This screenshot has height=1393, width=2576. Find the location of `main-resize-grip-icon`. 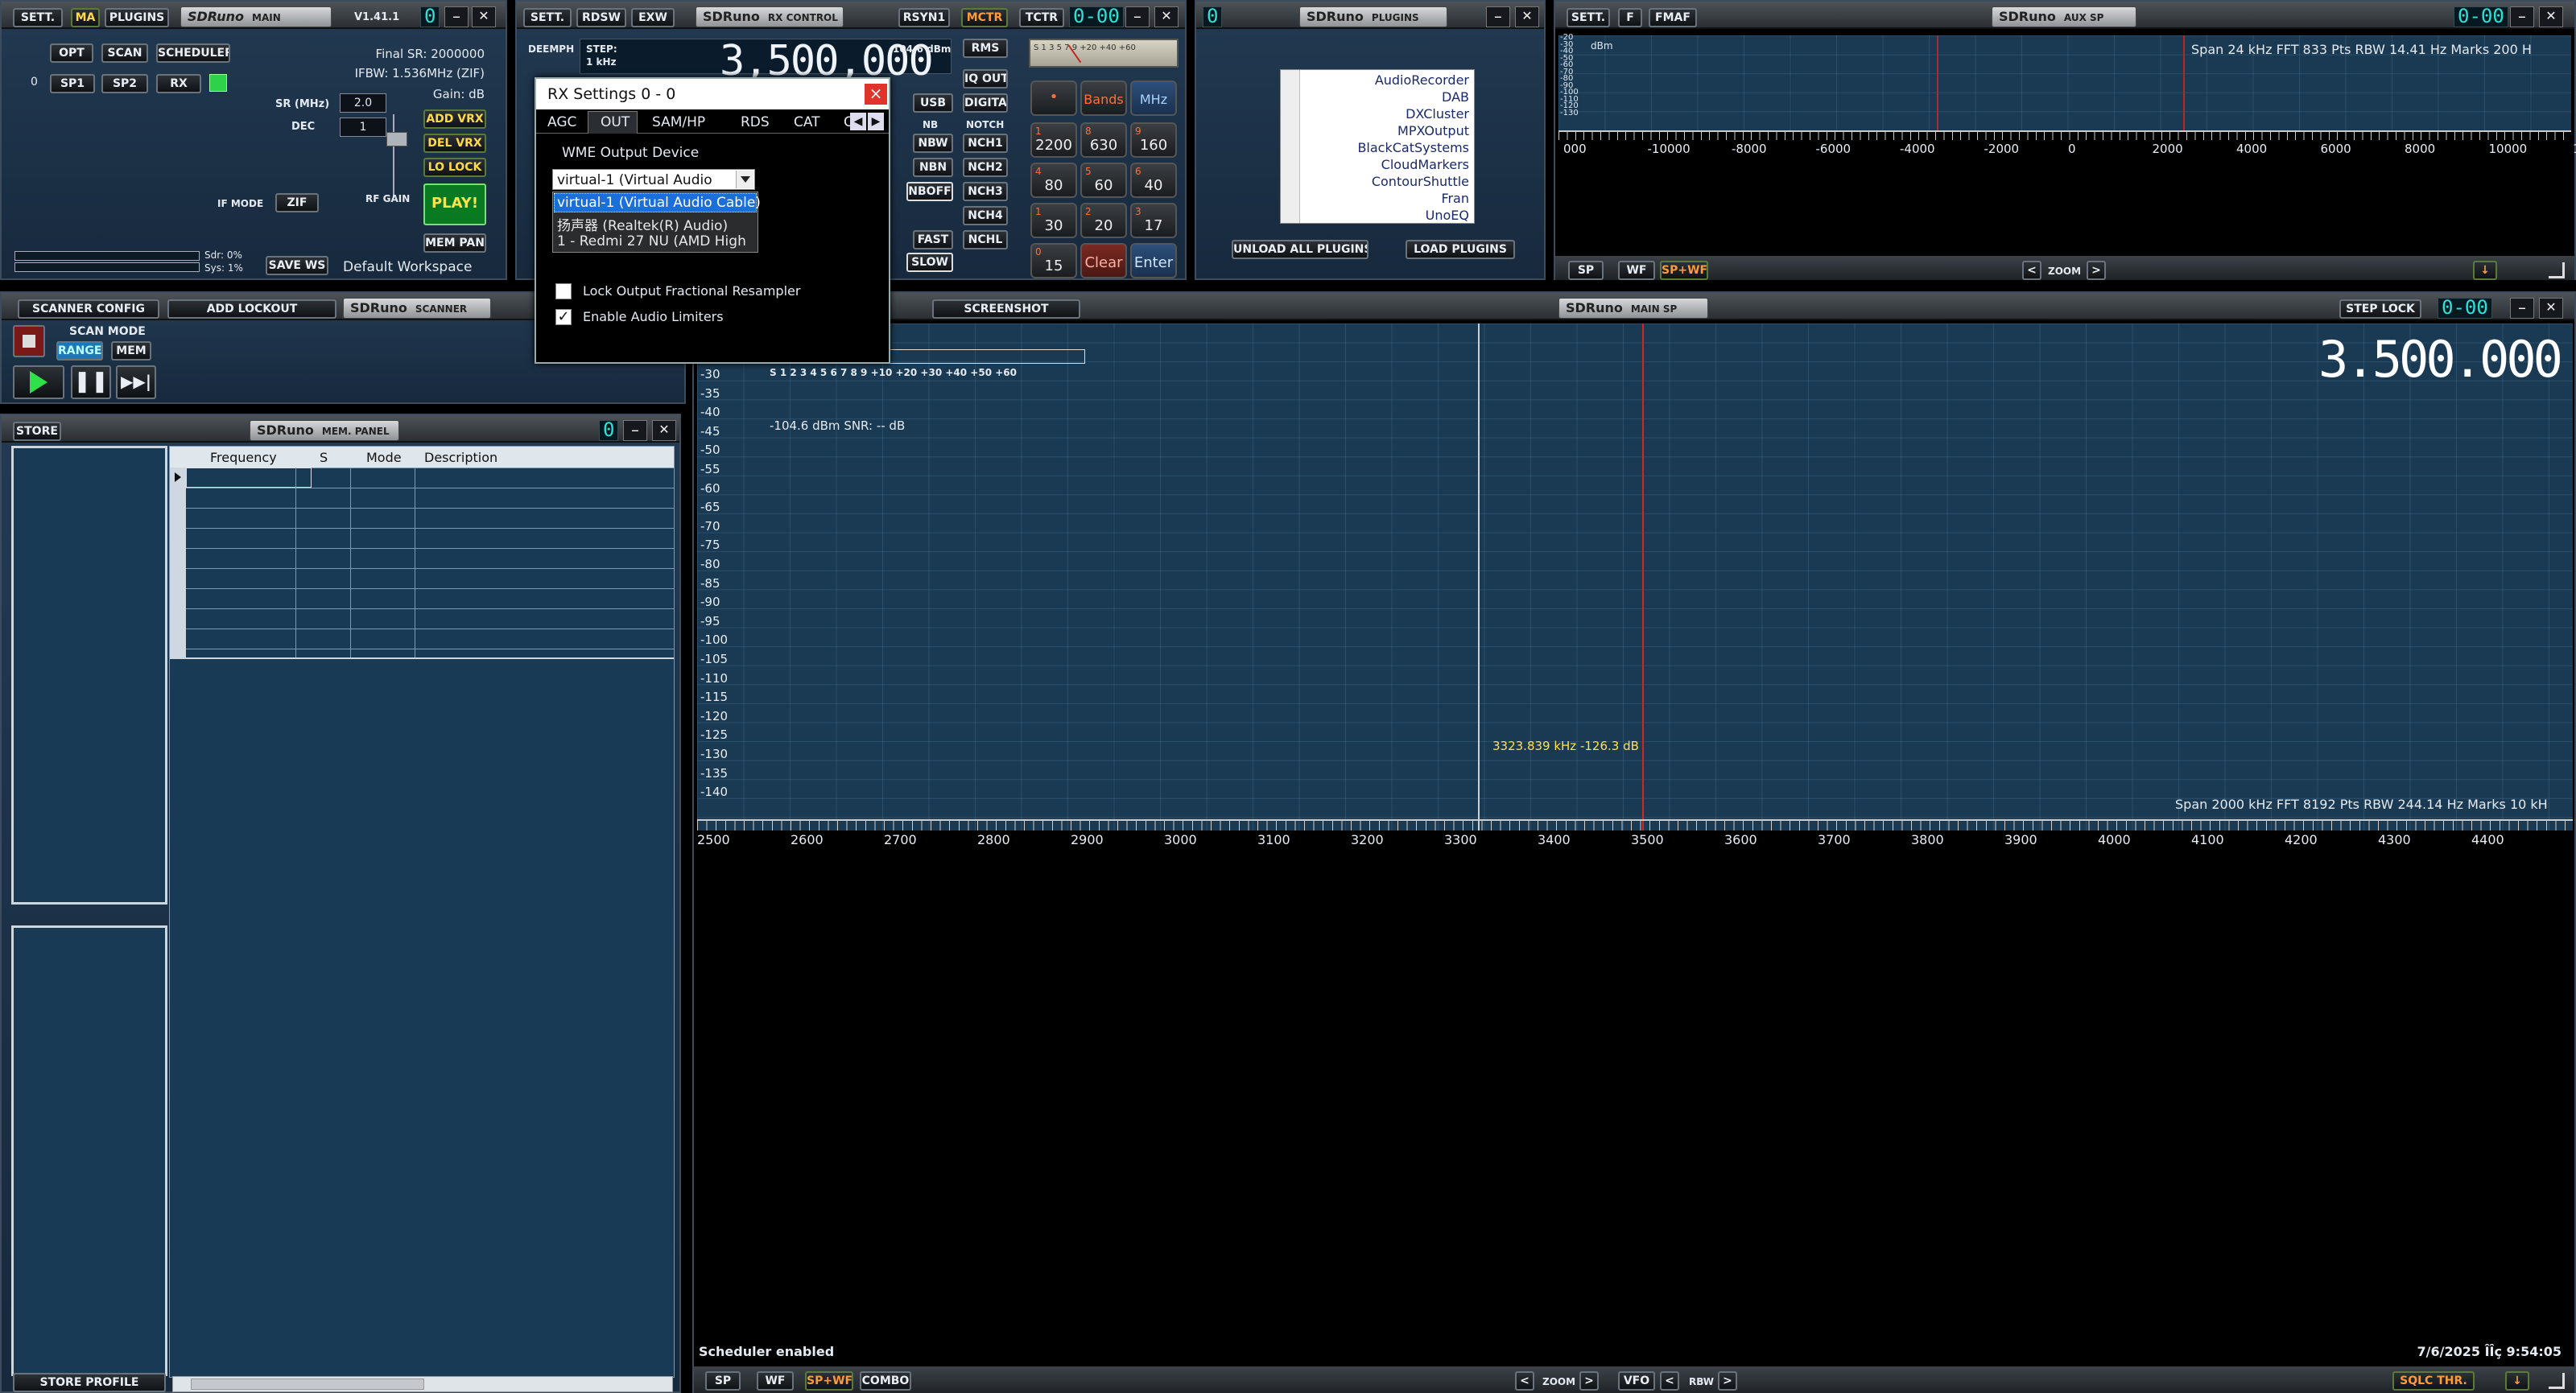

main-resize-grip-icon is located at coordinates (2557, 1381).